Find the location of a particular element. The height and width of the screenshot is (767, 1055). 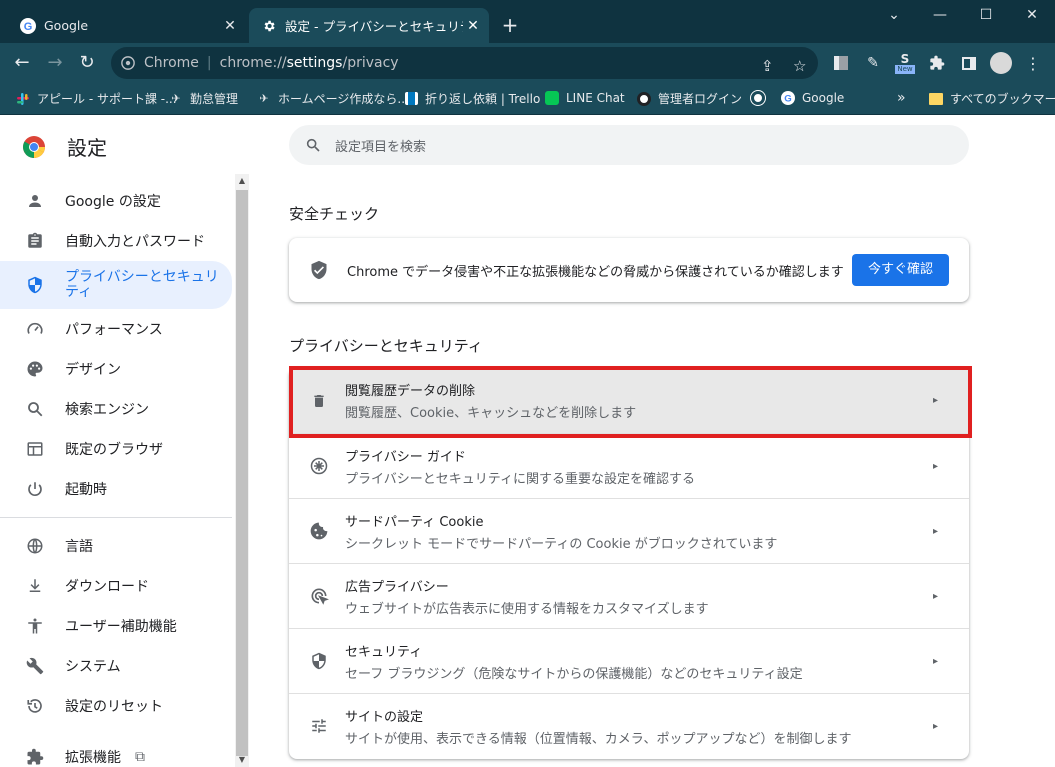

google-favicon-icon: G is located at coordinates (28, 25).